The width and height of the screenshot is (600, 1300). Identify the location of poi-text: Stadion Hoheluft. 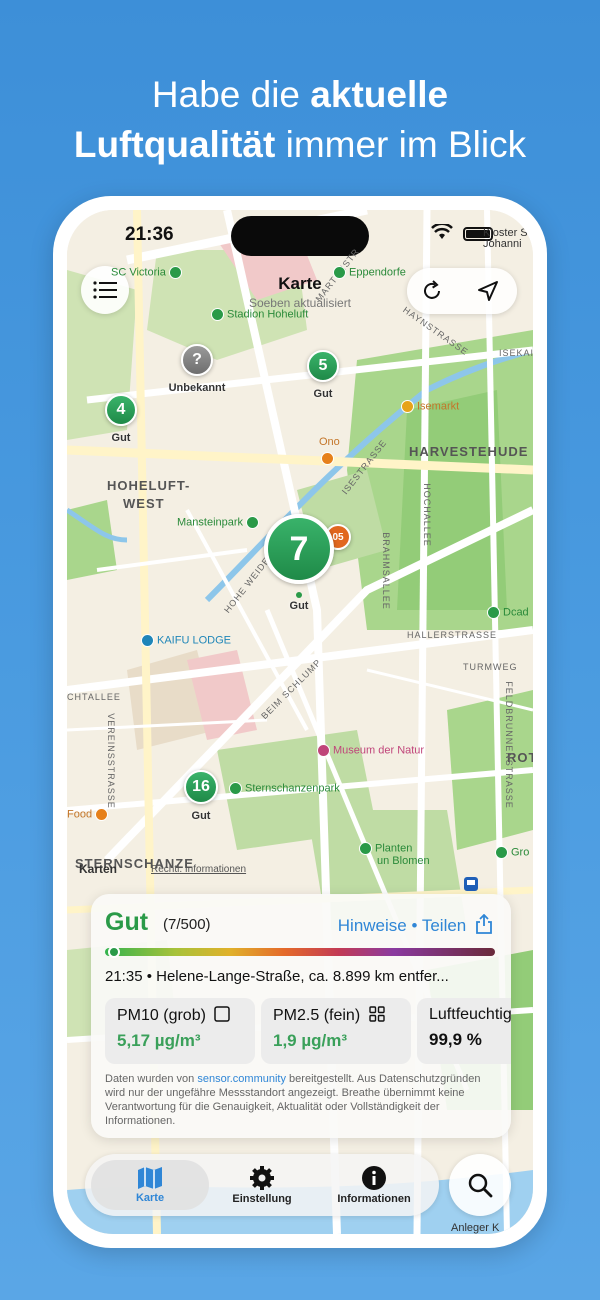
(268, 314).